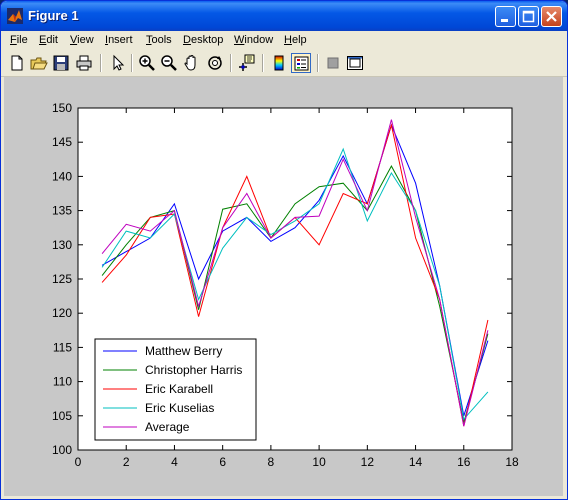 This screenshot has height=500, width=568. Describe the element at coordinates (179, 389) in the screenshot. I see `legend-entry-eric-karabell: Eric Karabell` at that location.